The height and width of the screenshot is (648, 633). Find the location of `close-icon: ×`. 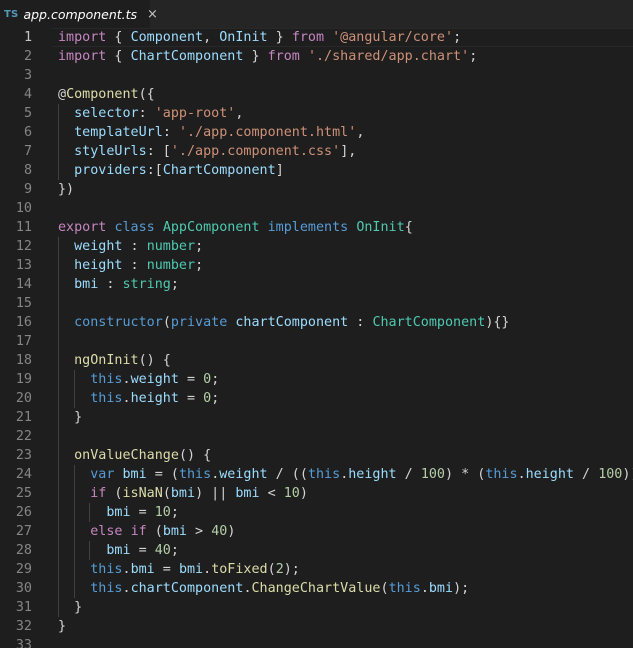

close-icon: × is located at coordinates (152, 14).